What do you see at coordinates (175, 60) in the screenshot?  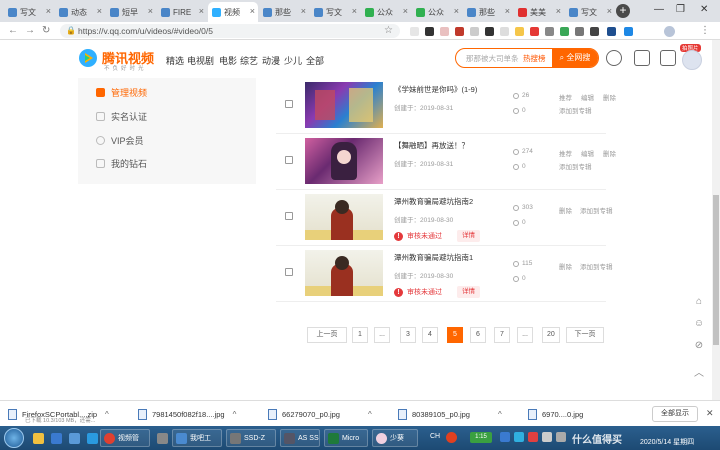 I see `nav-link: 精选` at bounding box center [175, 60].